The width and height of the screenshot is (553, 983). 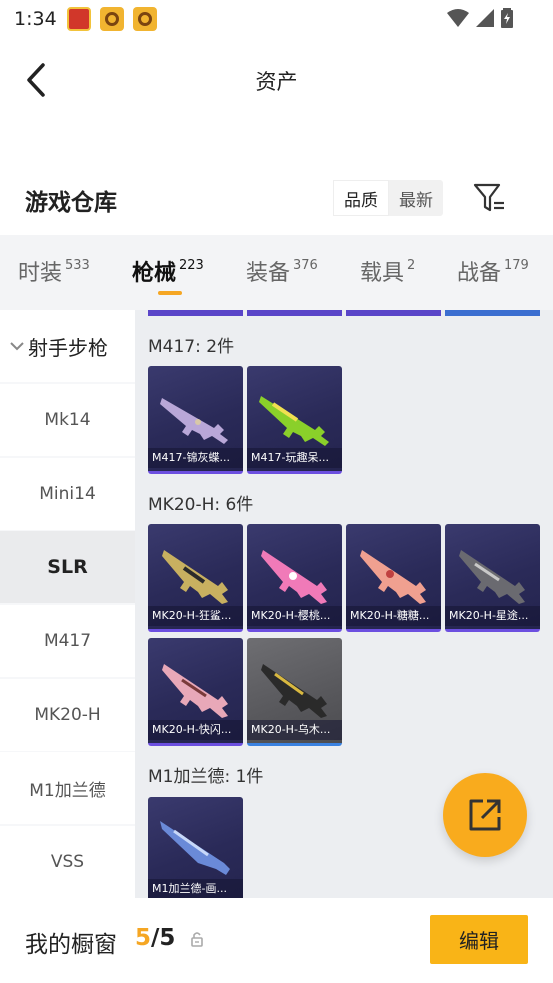 I want to click on signal-icon, so click(x=485, y=18).